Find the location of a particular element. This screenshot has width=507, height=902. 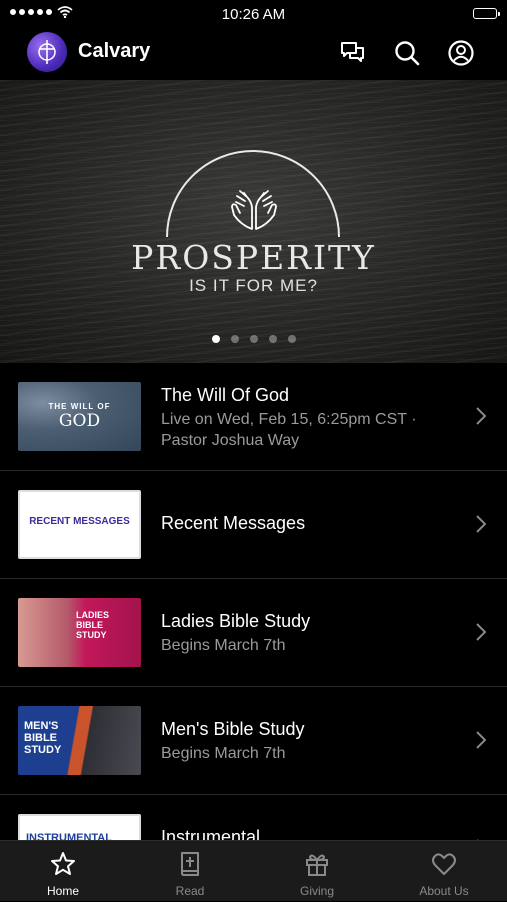

item-title: Men's Bible Study is located at coordinates (233, 729).